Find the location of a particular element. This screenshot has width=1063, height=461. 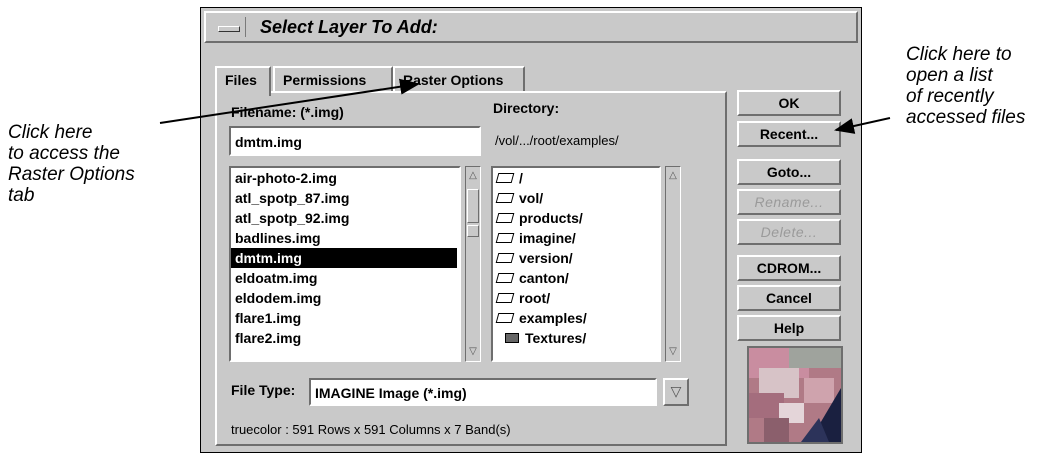

annotation-line: of recently is located at coordinates (950, 96).